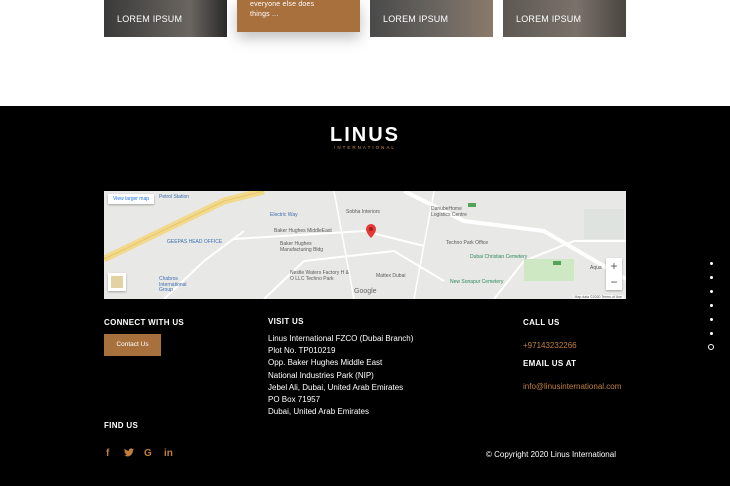 Image resolution: width=730 pixels, height=486 pixels. Describe the element at coordinates (121, 425) in the screenshot. I see `find-heading: FIND US` at that location.